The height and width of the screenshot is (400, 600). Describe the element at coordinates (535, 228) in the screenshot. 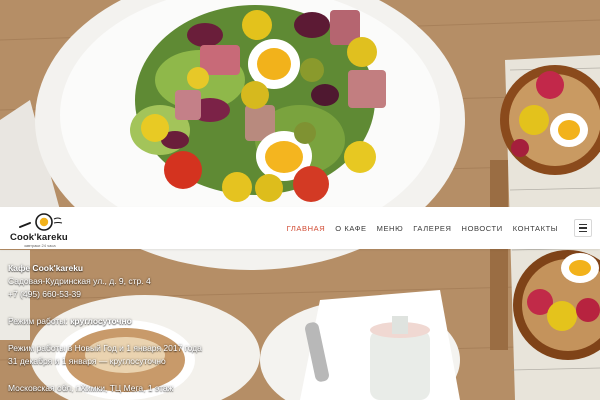

I see `nav-item-contacts: КОНТАКТЫ` at that location.